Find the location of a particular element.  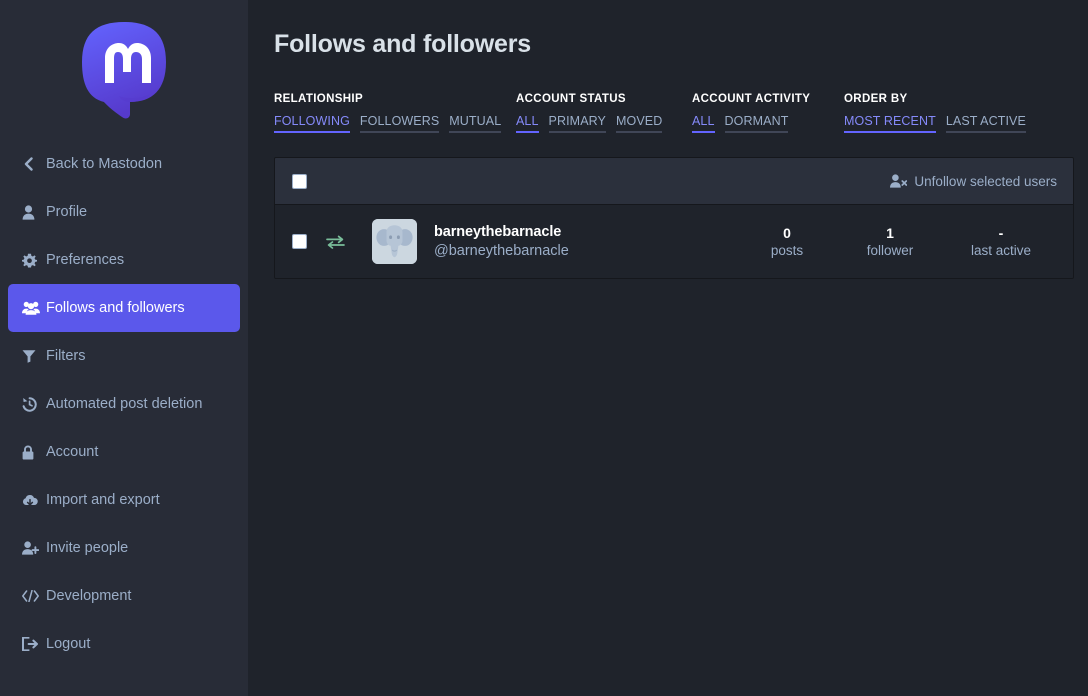

filter-options: ALL PRIMARY MOVED is located at coordinates (604, 123).